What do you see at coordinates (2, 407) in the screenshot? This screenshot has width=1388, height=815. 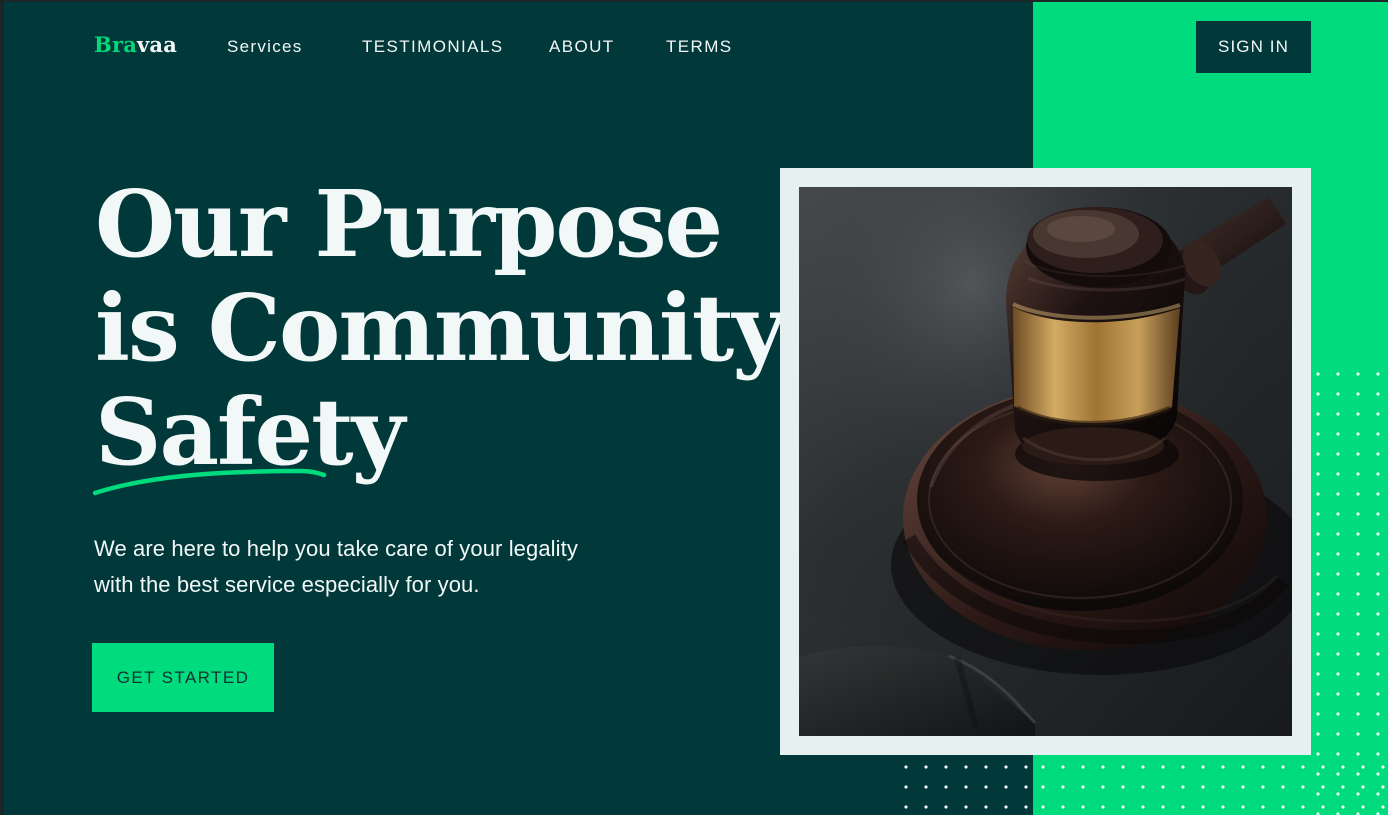 I see `left-border` at bounding box center [2, 407].